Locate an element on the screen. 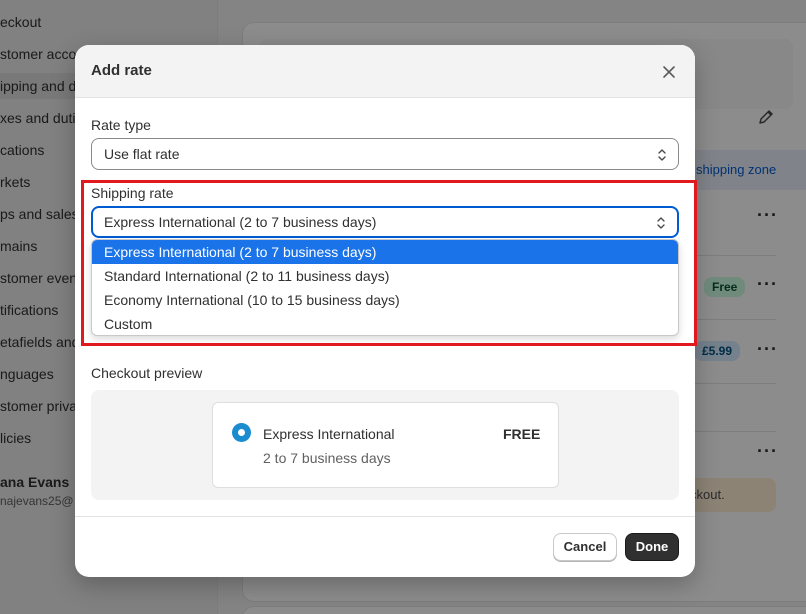 Image resolution: width=806 pixels, height=614 pixels. shipping-rate-label: Shipping rate is located at coordinates (132, 193).